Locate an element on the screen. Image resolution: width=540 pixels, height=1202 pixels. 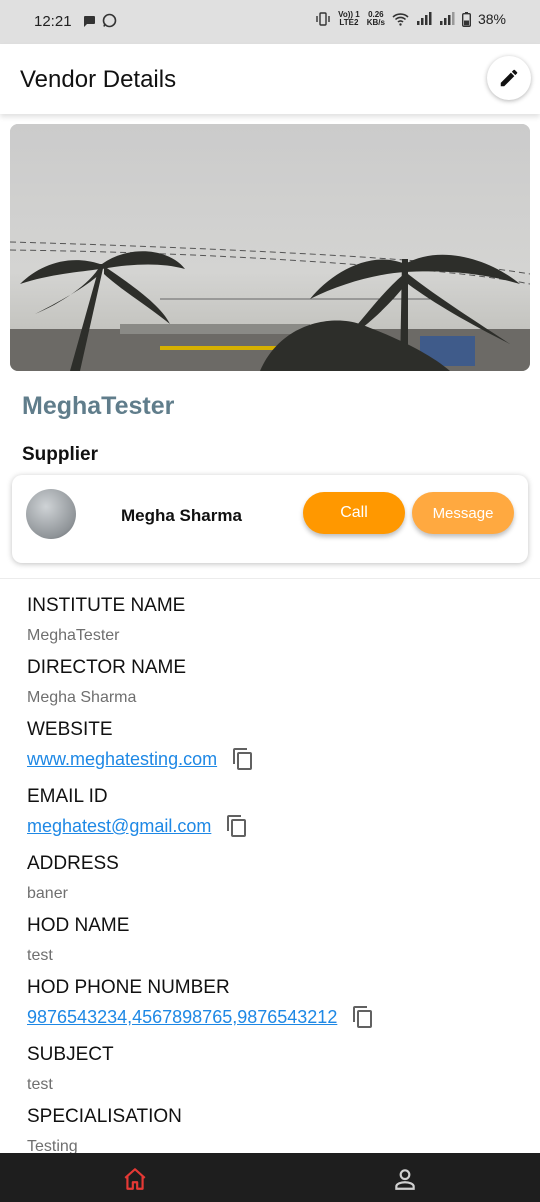
field-hod-name: HOD NAME test is located at coordinates (277, 945).